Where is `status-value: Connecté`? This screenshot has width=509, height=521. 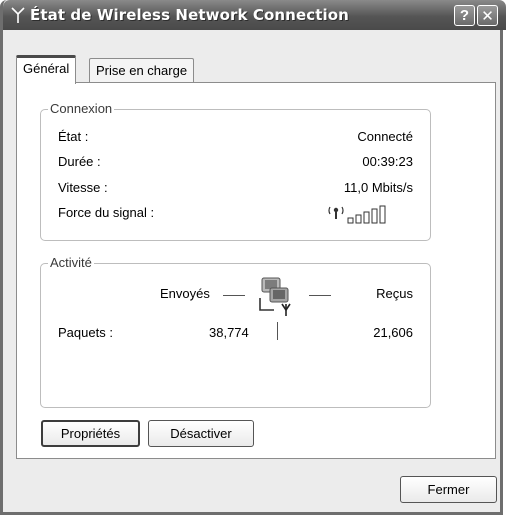
status-value: Connecté is located at coordinates (385, 136).